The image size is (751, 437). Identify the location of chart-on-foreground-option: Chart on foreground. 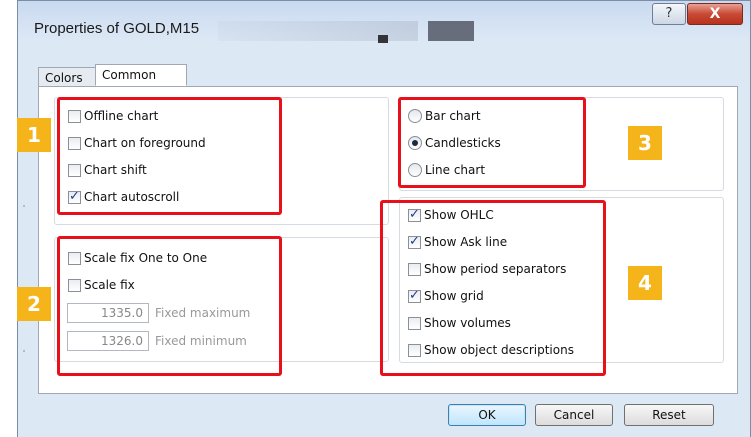
(137, 143).